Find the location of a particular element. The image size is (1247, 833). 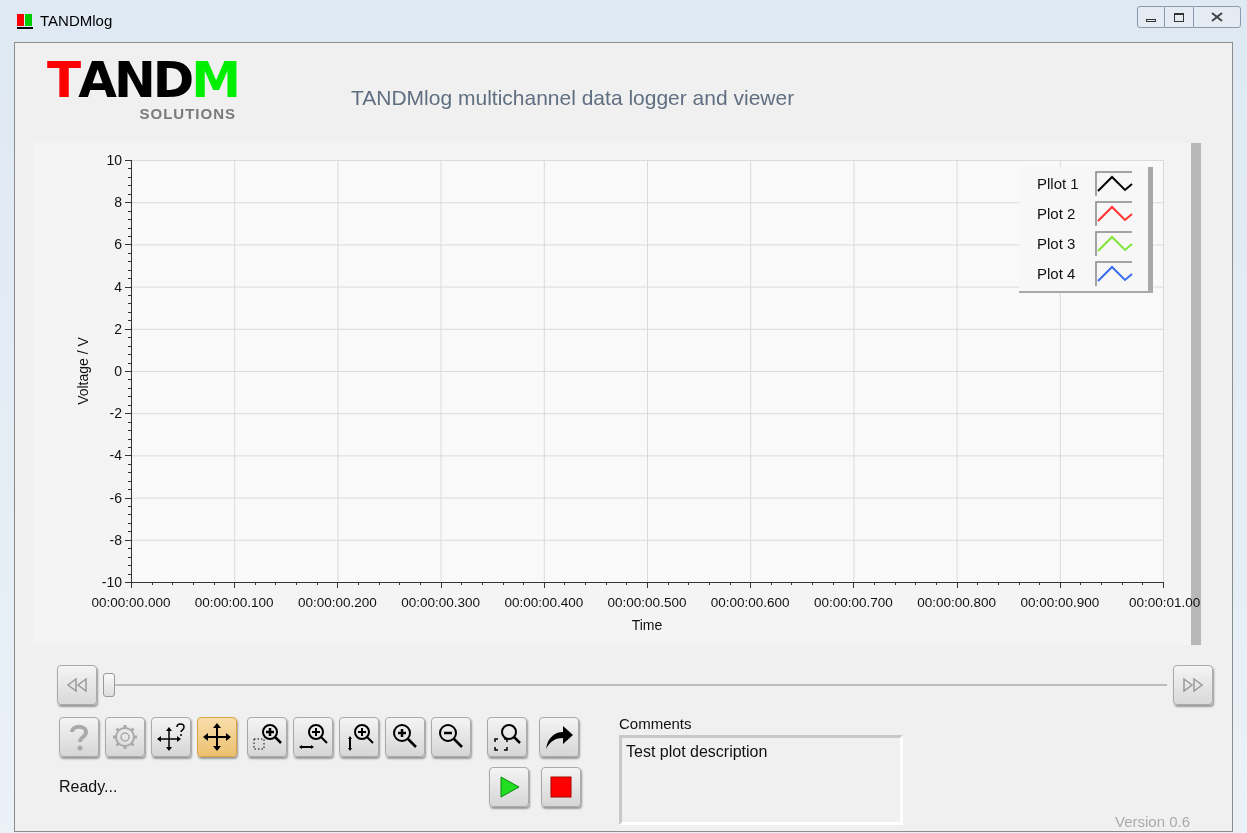

x-tick-label: 00:00:00.700 is located at coordinates (853, 602).